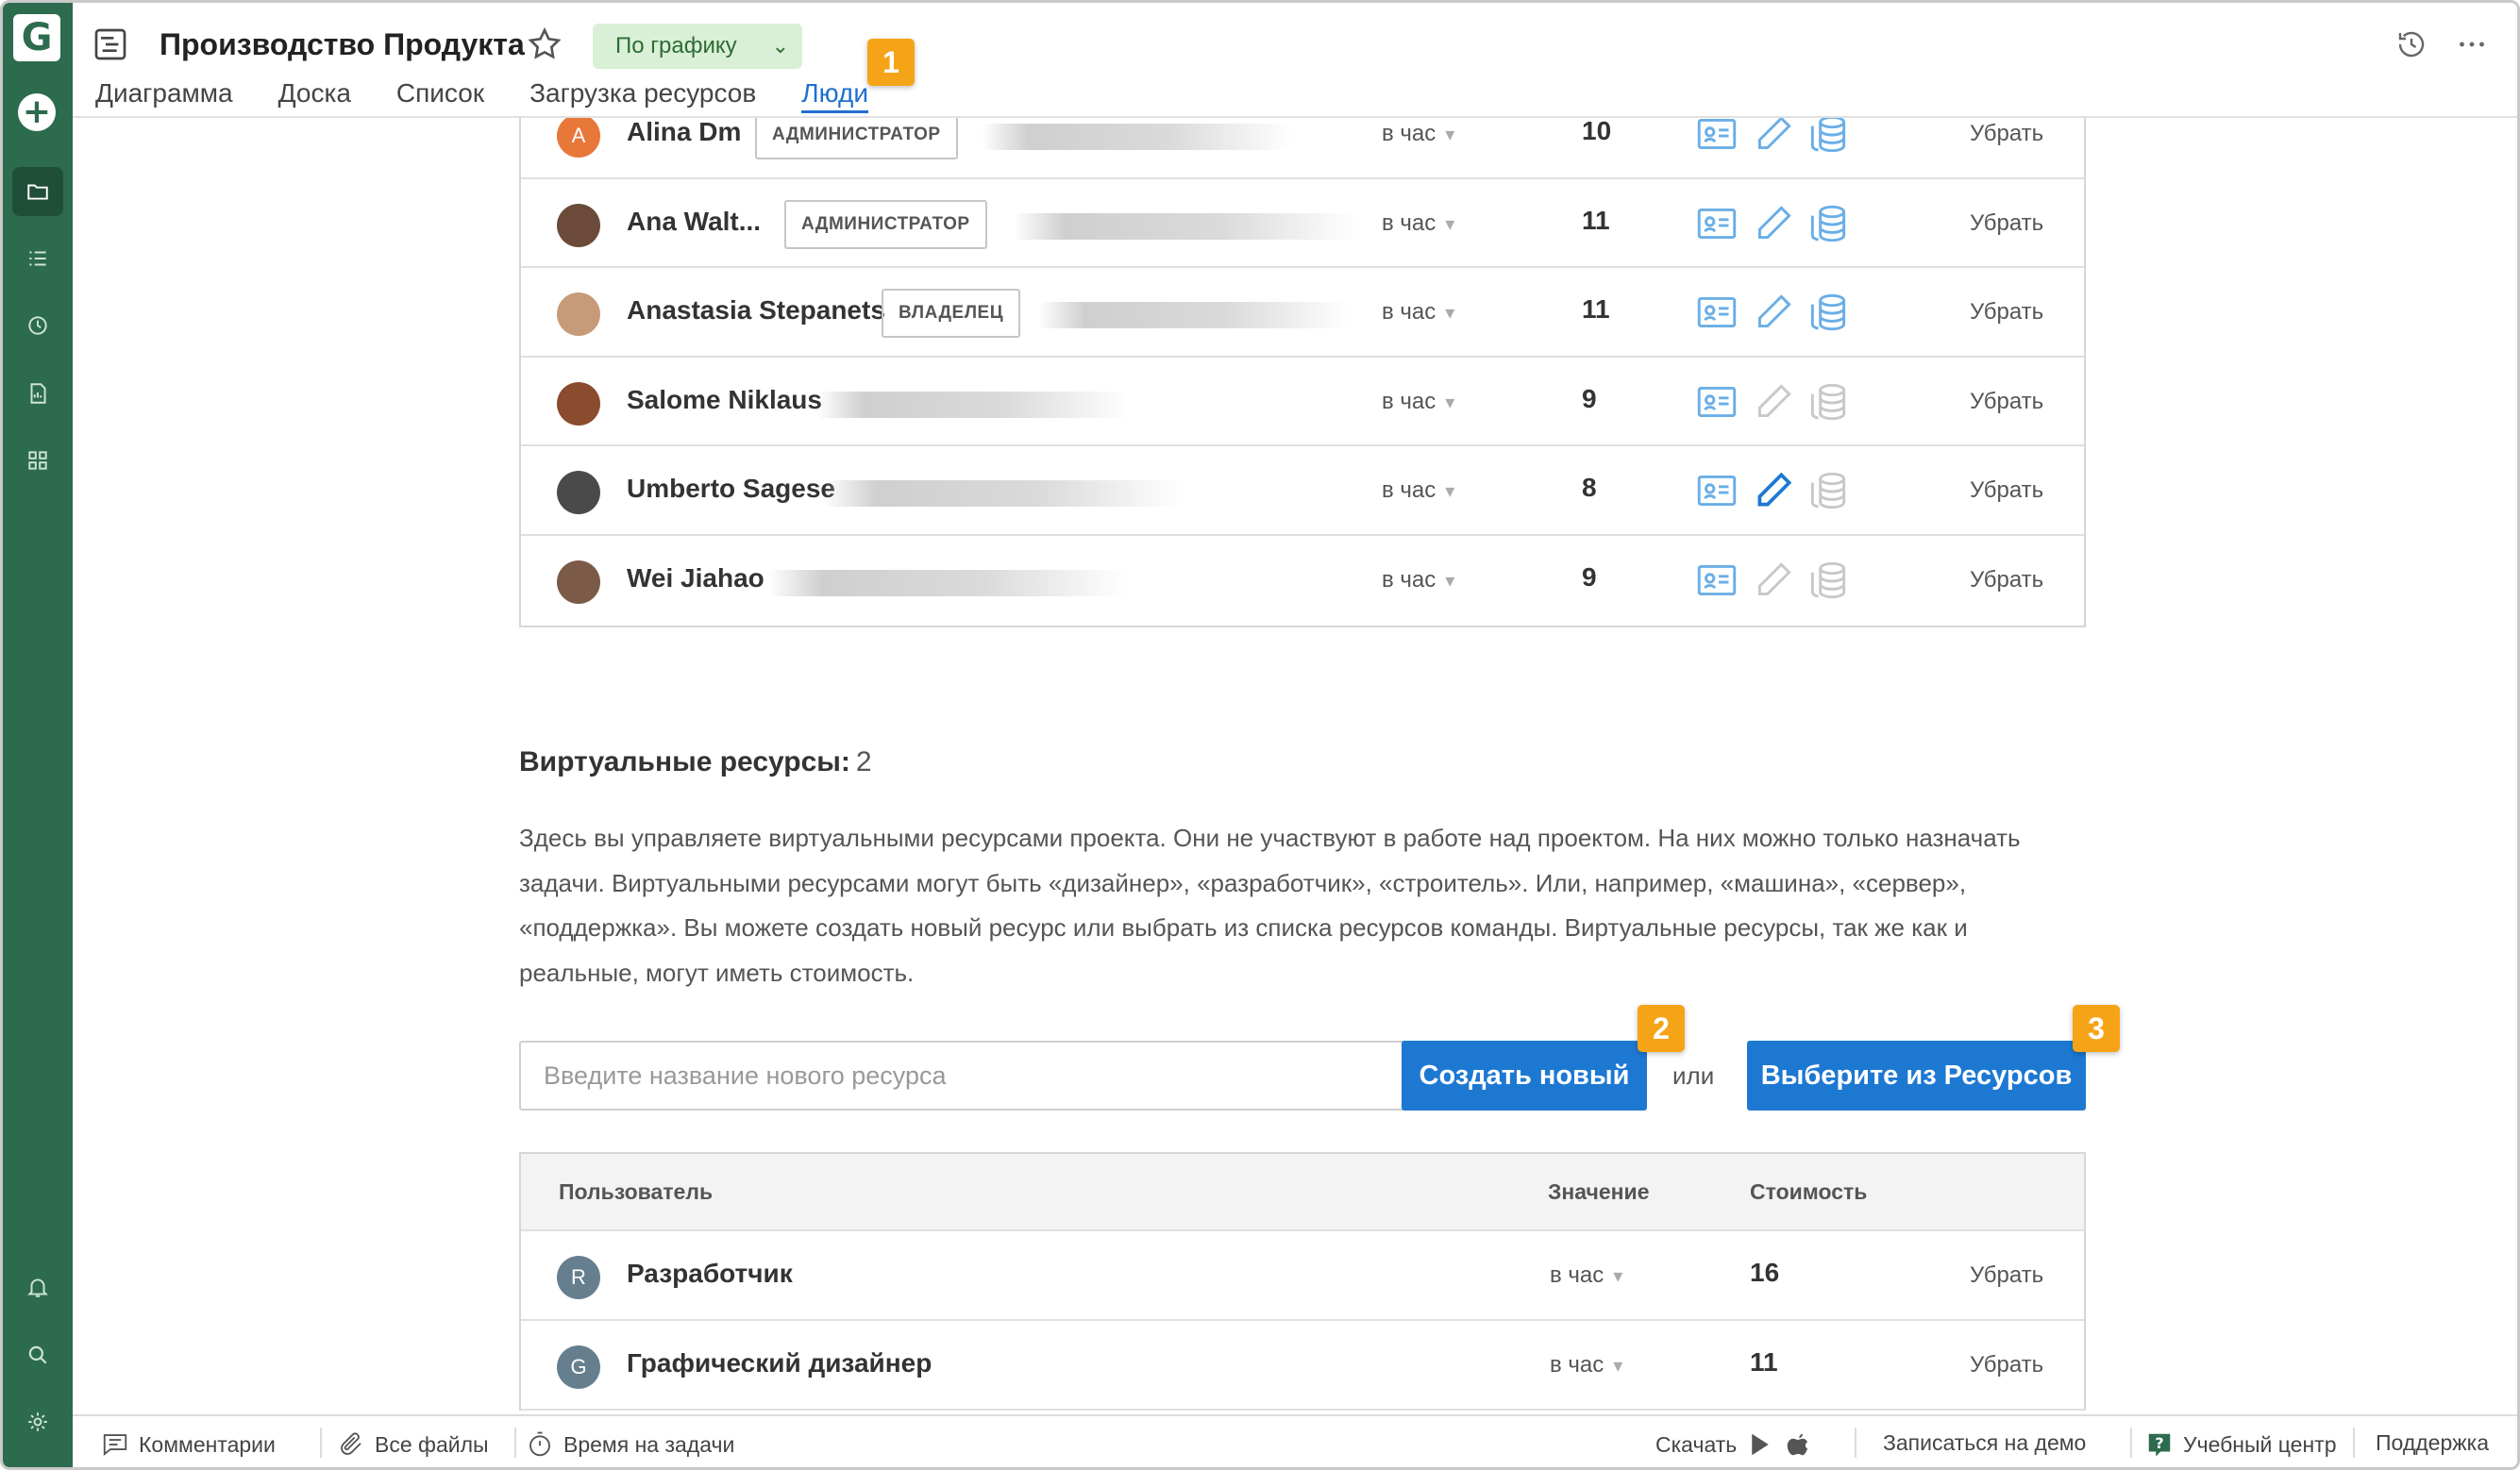 Image resolution: width=2520 pixels, height=1470 pixels. I want to click on book-demo-link: Записаться на демо, so click(1984, 1443).